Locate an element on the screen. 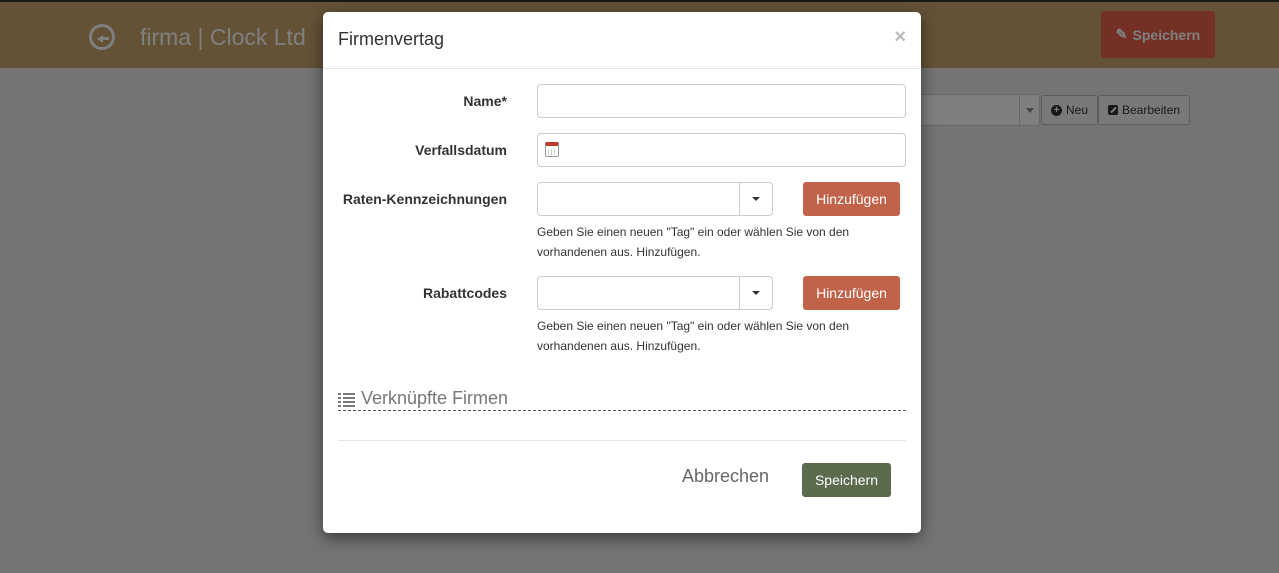  linked-companies-section: Verknüpfte Firmen is located at coordinates (622, 399).